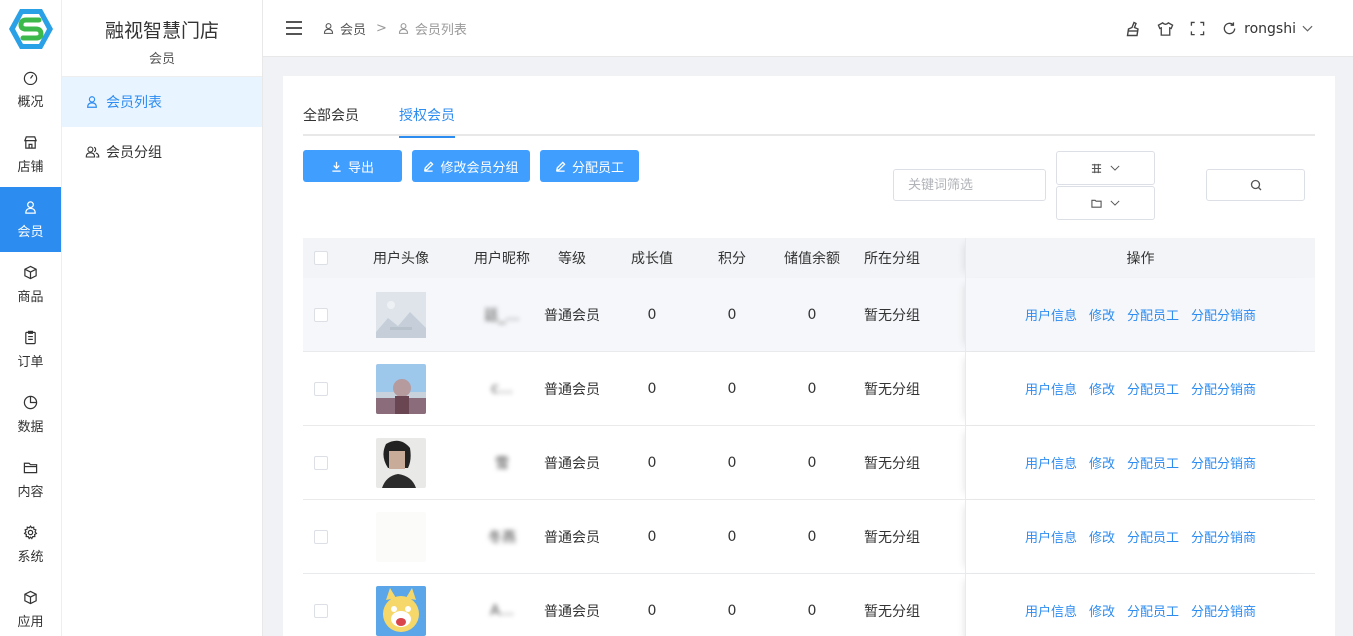 This screenshot has width=1353, height=636. I want to click on search-button, so click(1255, 185).